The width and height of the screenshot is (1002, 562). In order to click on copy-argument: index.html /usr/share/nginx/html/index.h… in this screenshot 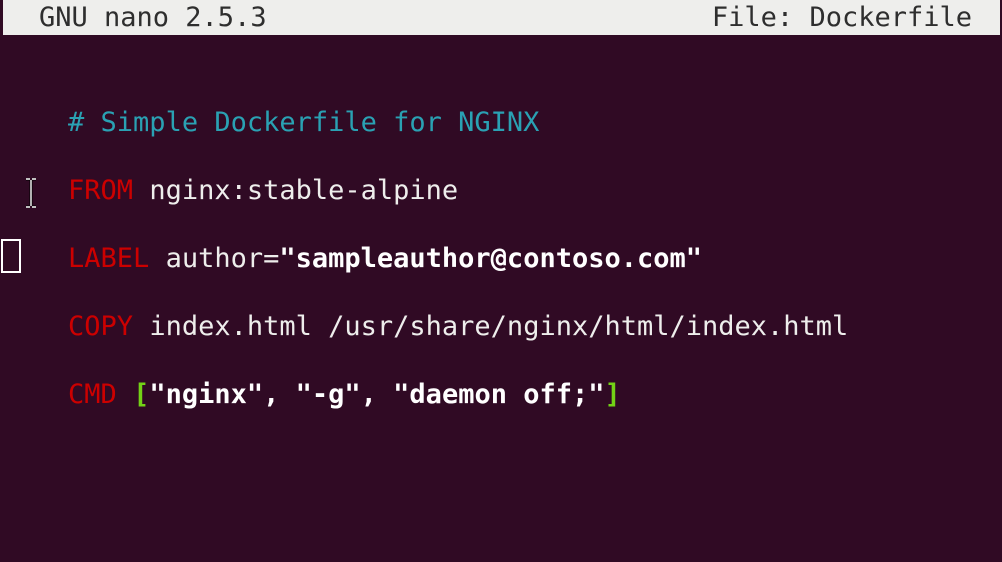, I will do `click(491, 326)`.